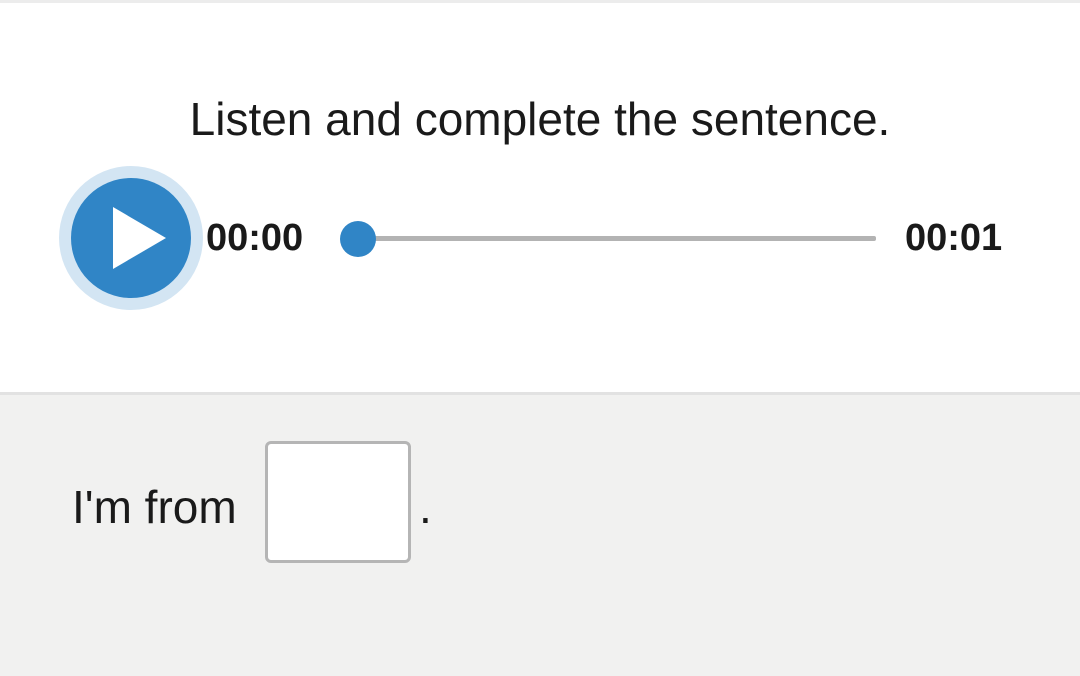 The width and height of the screenshot is (1080, 676). I want to click on sentence-suffix: ., so click(425, 507).